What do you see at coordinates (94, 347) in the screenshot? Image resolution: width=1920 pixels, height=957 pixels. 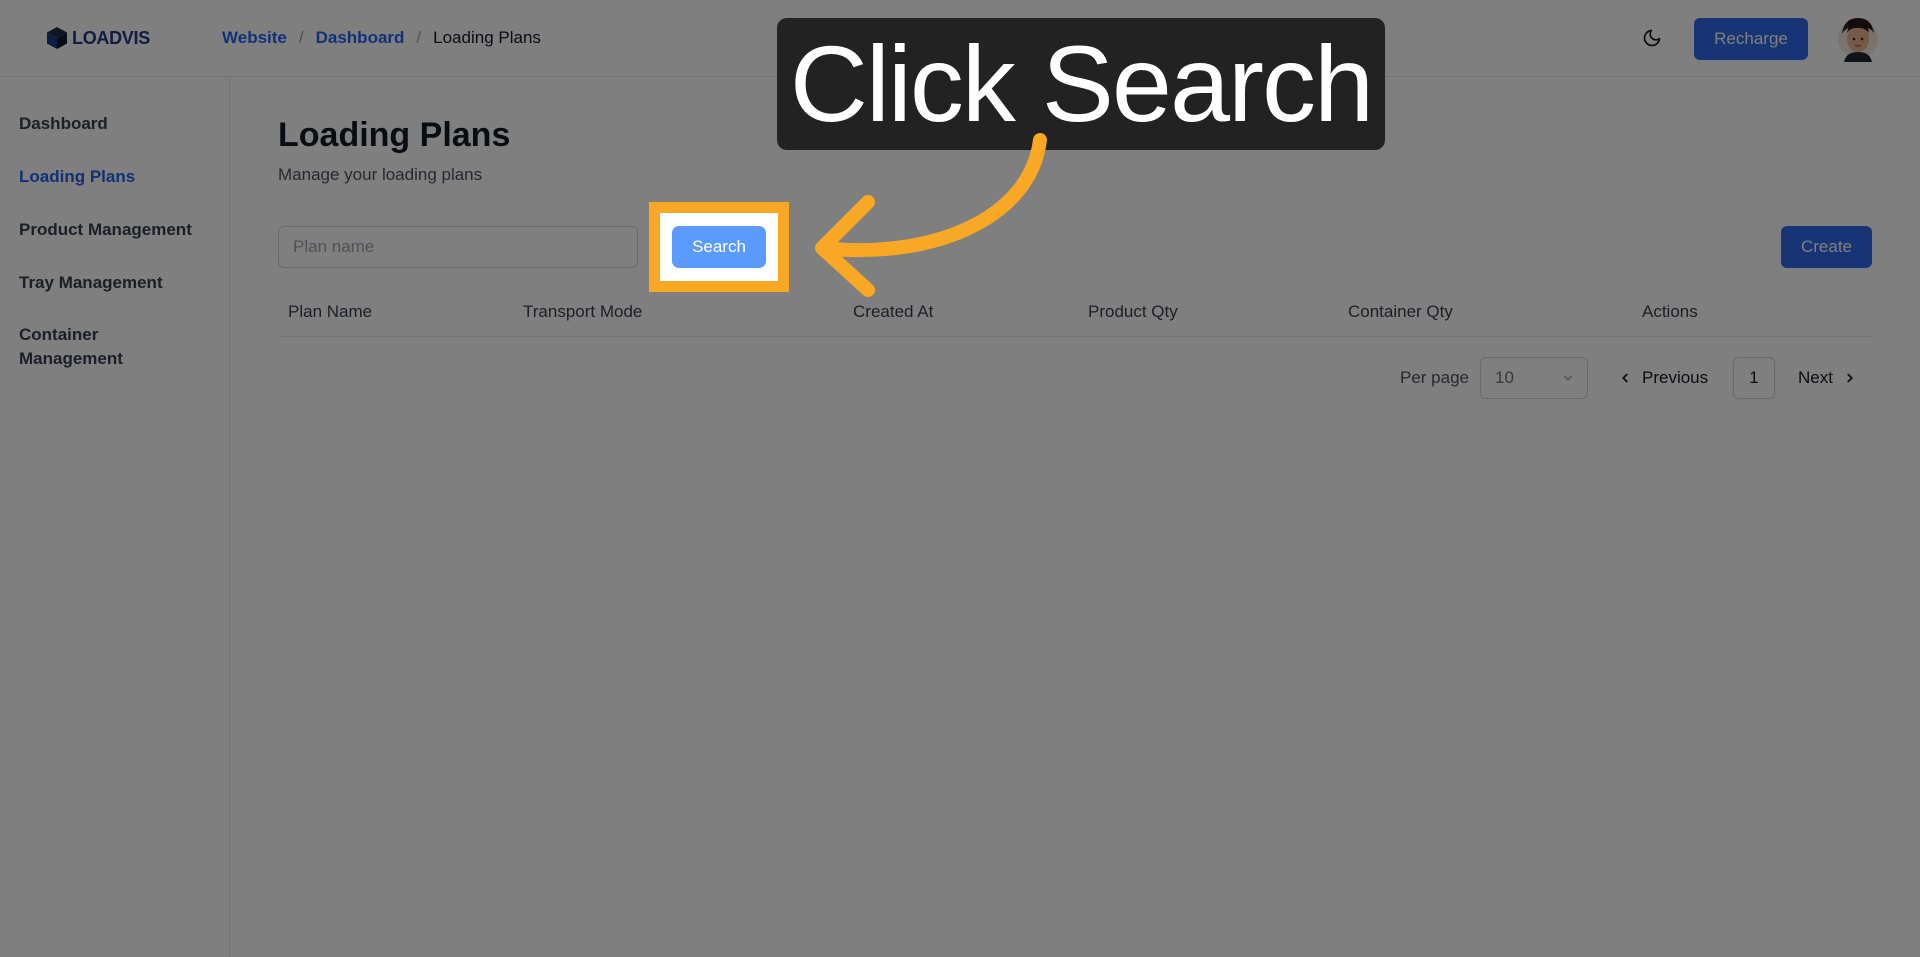 I see `sidebar-item-container-management: Container Management` at bounding box center [94, 347].